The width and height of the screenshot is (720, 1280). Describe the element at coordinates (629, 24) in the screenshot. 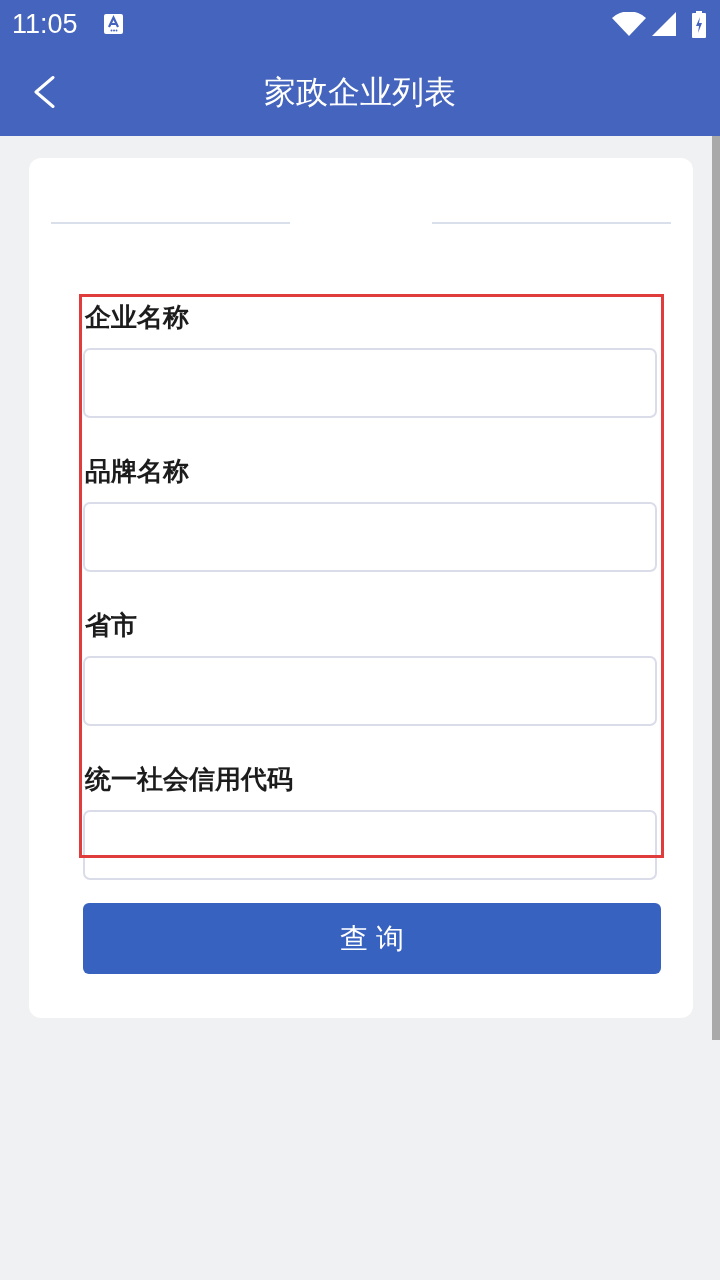

I see `wifi-icon` at that location.